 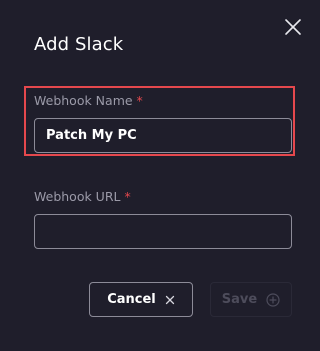 I want to click on webhook-url-label: Webhook URL *, so click(x=82, y=196).